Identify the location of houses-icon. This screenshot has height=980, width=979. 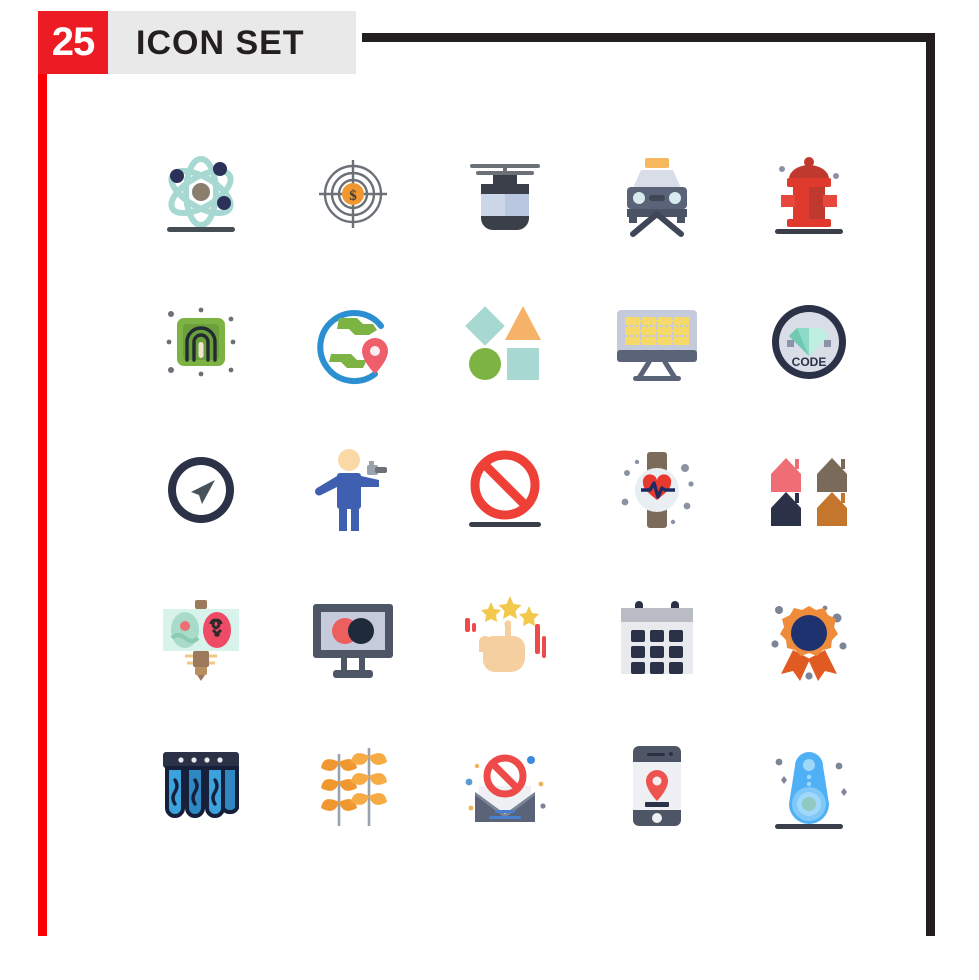
(809, 492).